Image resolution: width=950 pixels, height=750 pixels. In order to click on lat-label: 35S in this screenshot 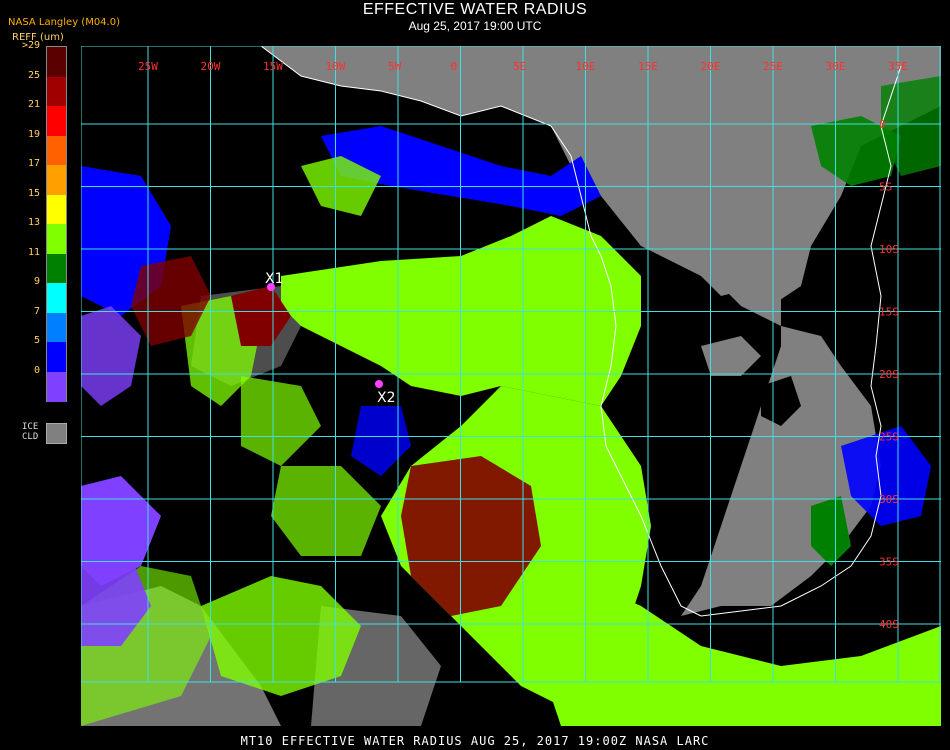, I will do `click(889, 562)`.